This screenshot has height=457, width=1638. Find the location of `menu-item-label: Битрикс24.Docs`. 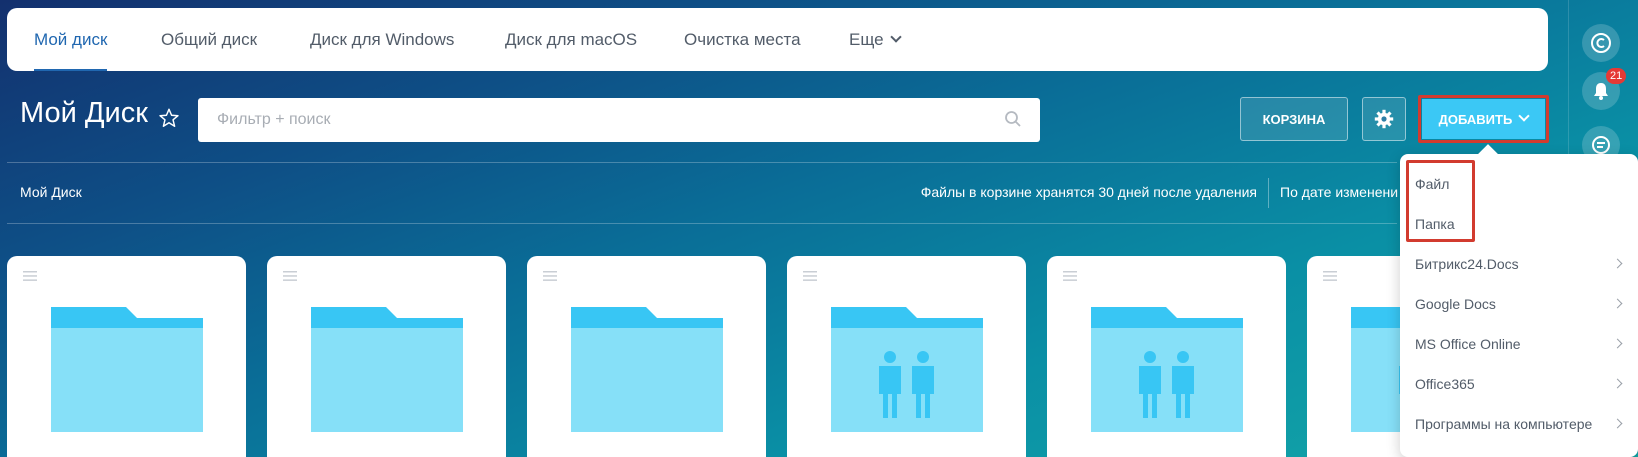

menu-item-label: Битрикс24.Docs is located at coordinates (1467, 264).